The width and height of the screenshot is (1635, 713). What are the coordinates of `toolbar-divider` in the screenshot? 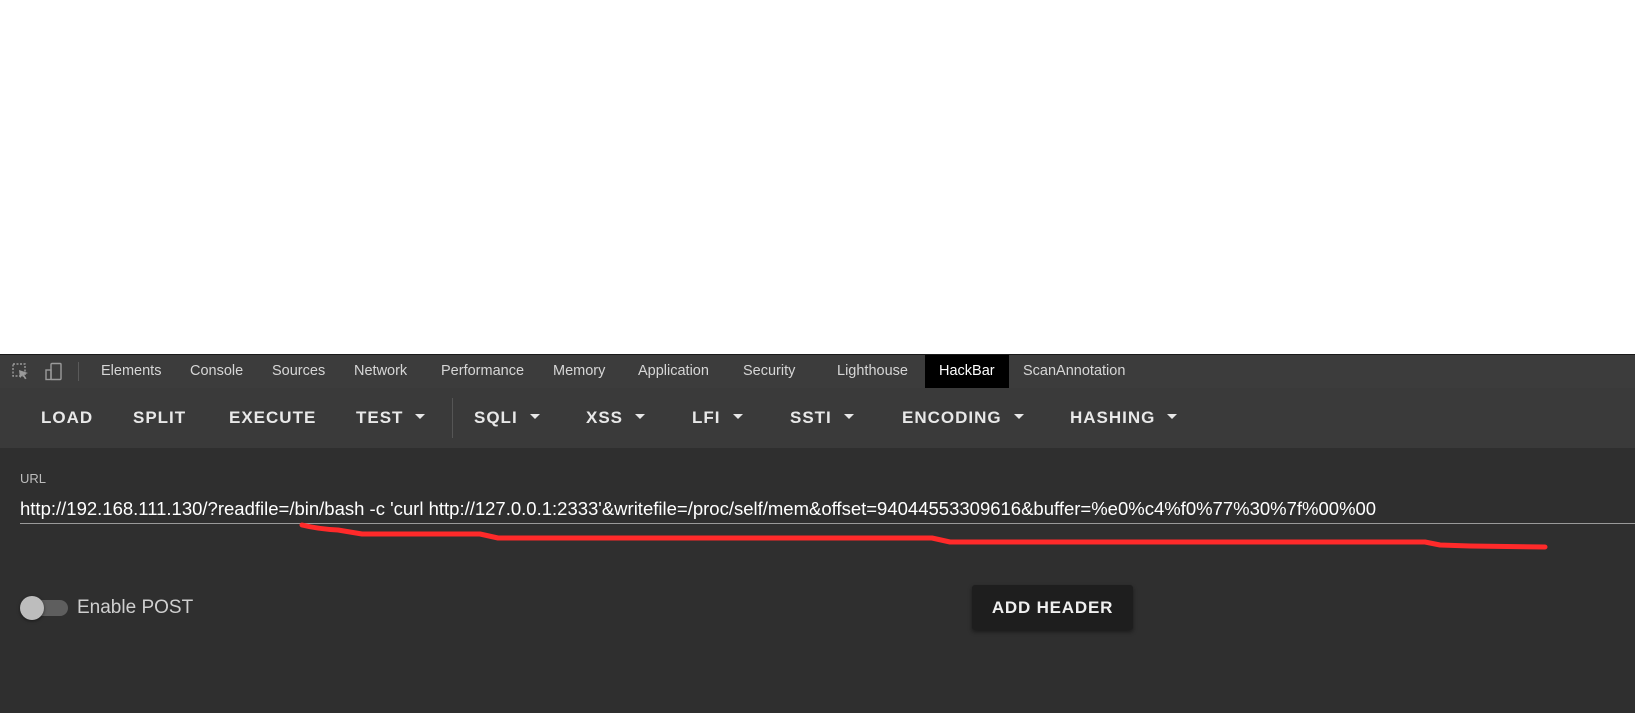 It's located at (452, 418).